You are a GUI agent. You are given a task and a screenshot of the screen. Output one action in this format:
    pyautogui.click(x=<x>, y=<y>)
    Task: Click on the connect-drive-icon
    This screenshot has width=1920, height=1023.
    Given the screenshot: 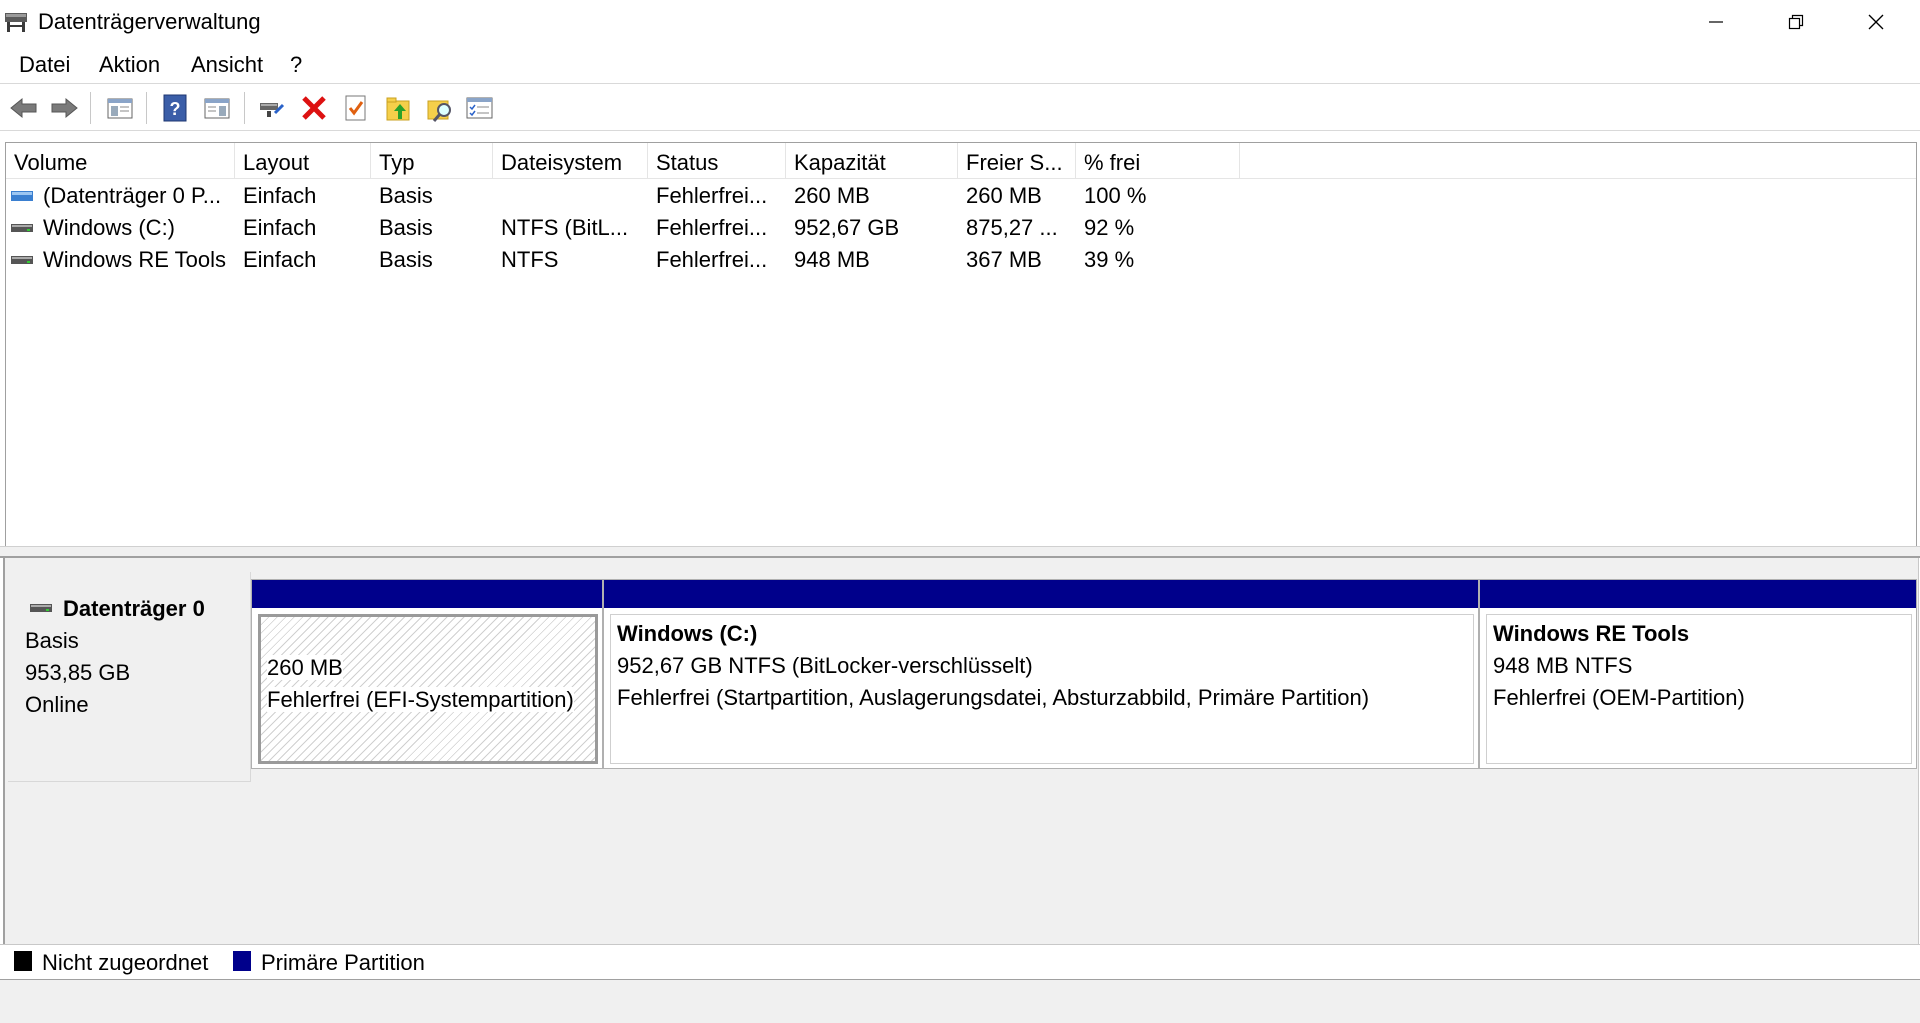 What is the action you would take?
    pyautogui.click(x=272, y=110)
    